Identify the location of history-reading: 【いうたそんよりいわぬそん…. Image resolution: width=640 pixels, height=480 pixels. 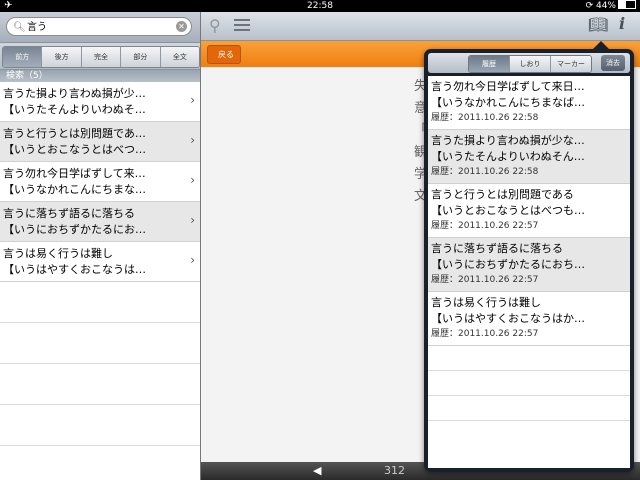
(508, 156).